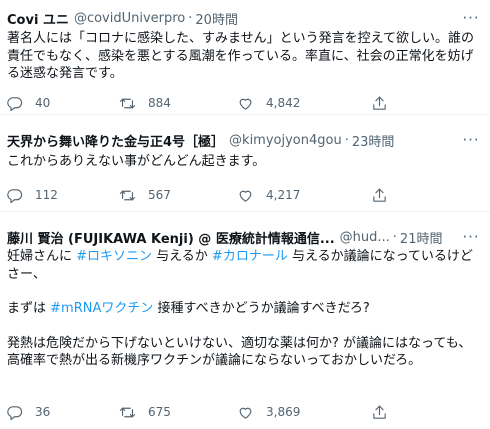  Describe the element at coordinates (136, 161) in the screenshot. I see `tweet-text: これからありえない事がどんどん起きます。` at that location.